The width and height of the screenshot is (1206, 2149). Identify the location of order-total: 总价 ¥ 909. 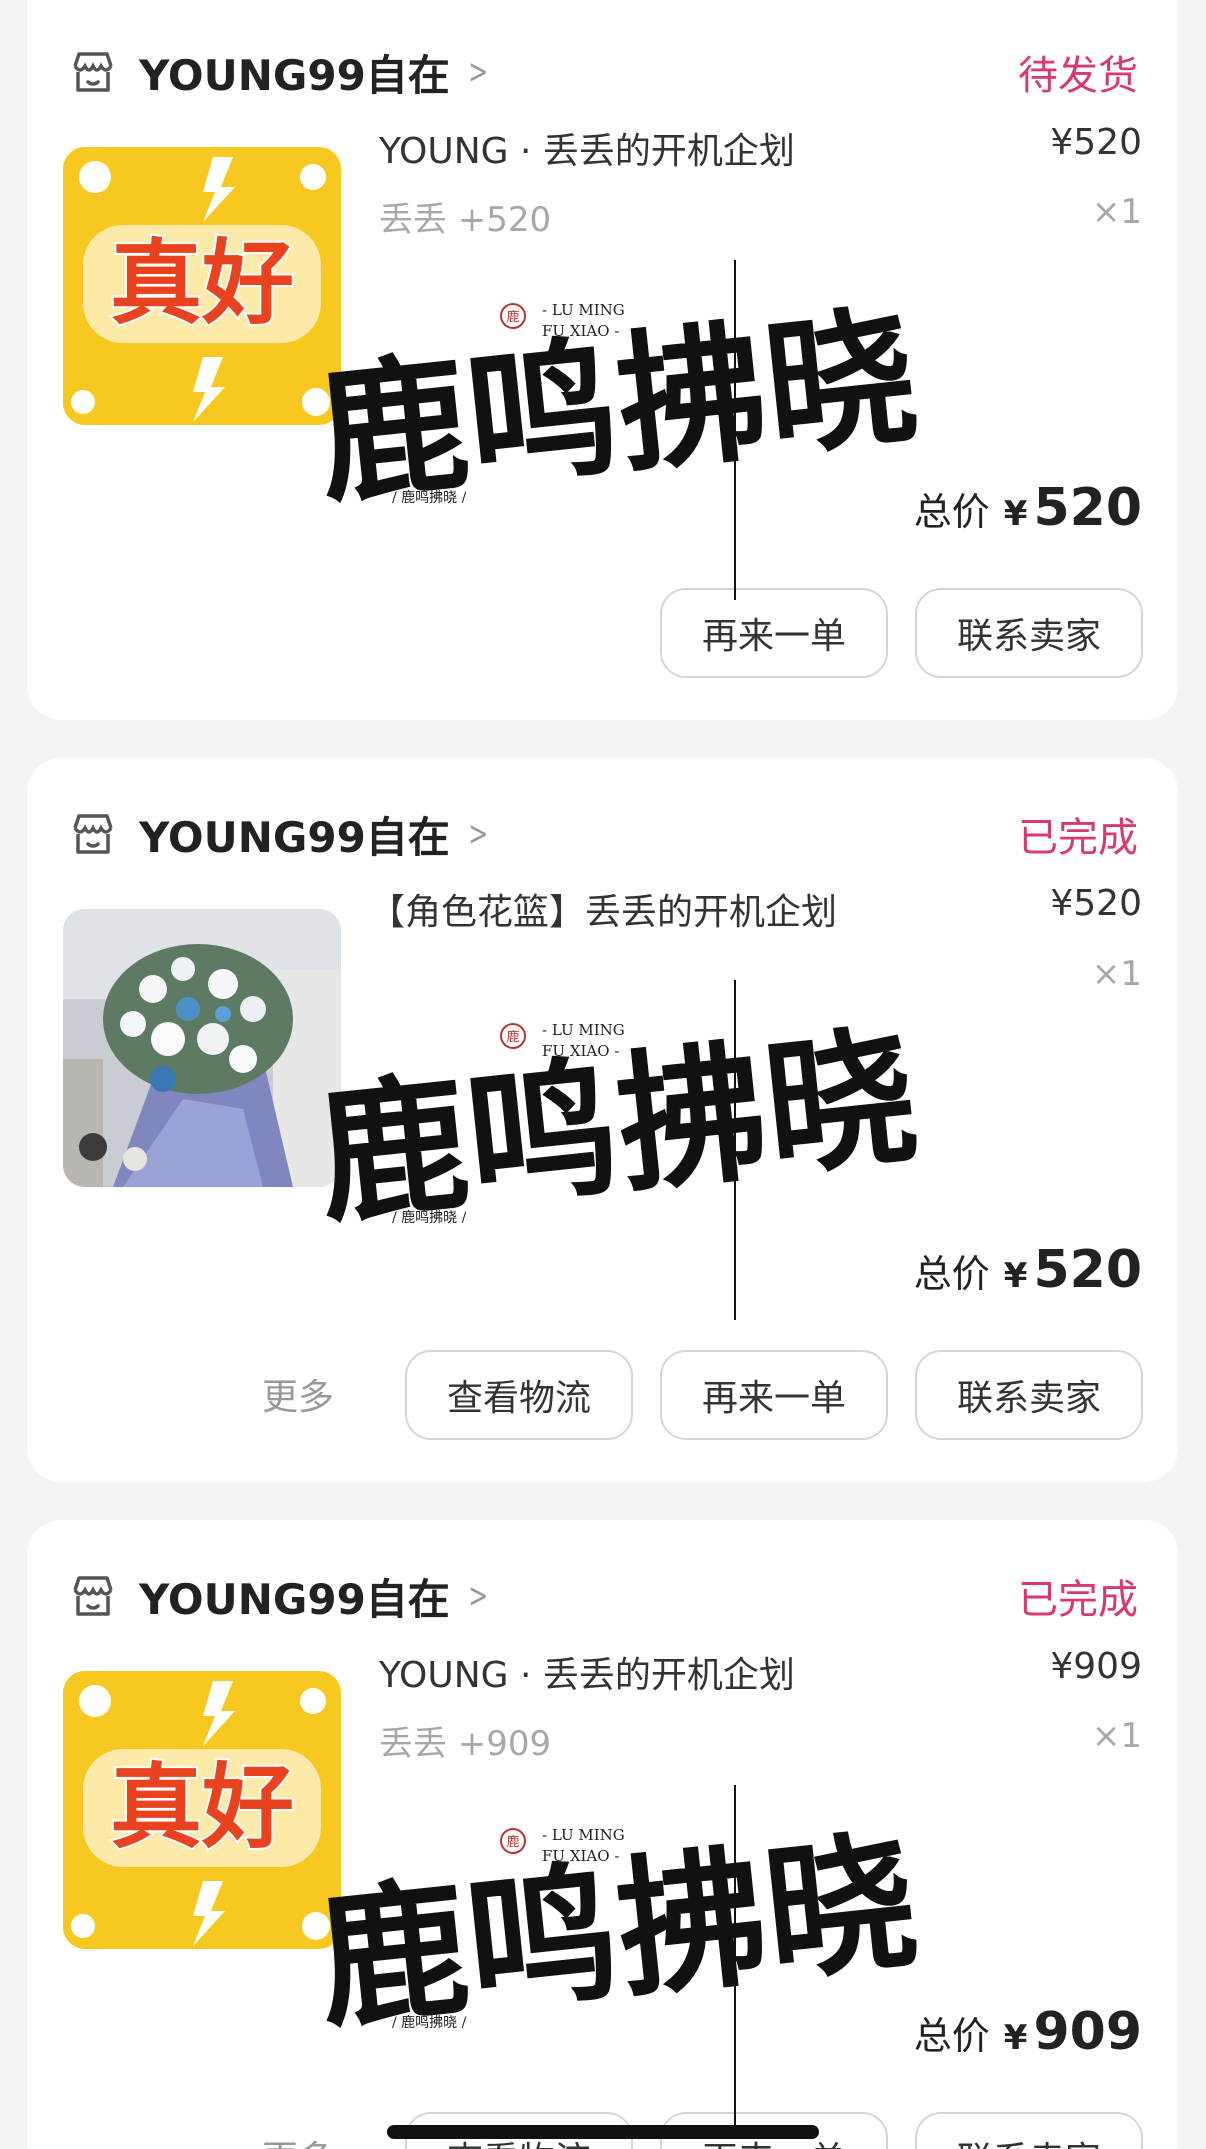
(1028, 2032).